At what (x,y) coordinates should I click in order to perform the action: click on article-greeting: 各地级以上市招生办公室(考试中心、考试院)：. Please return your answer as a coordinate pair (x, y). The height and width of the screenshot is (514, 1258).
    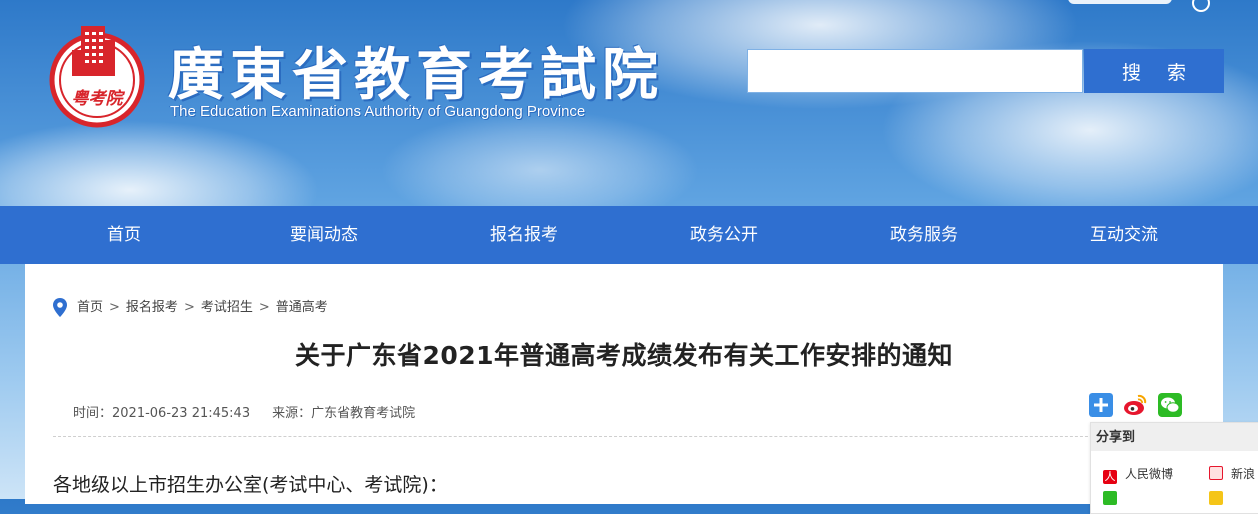
    Looking at the image, I should click on (250, 485).